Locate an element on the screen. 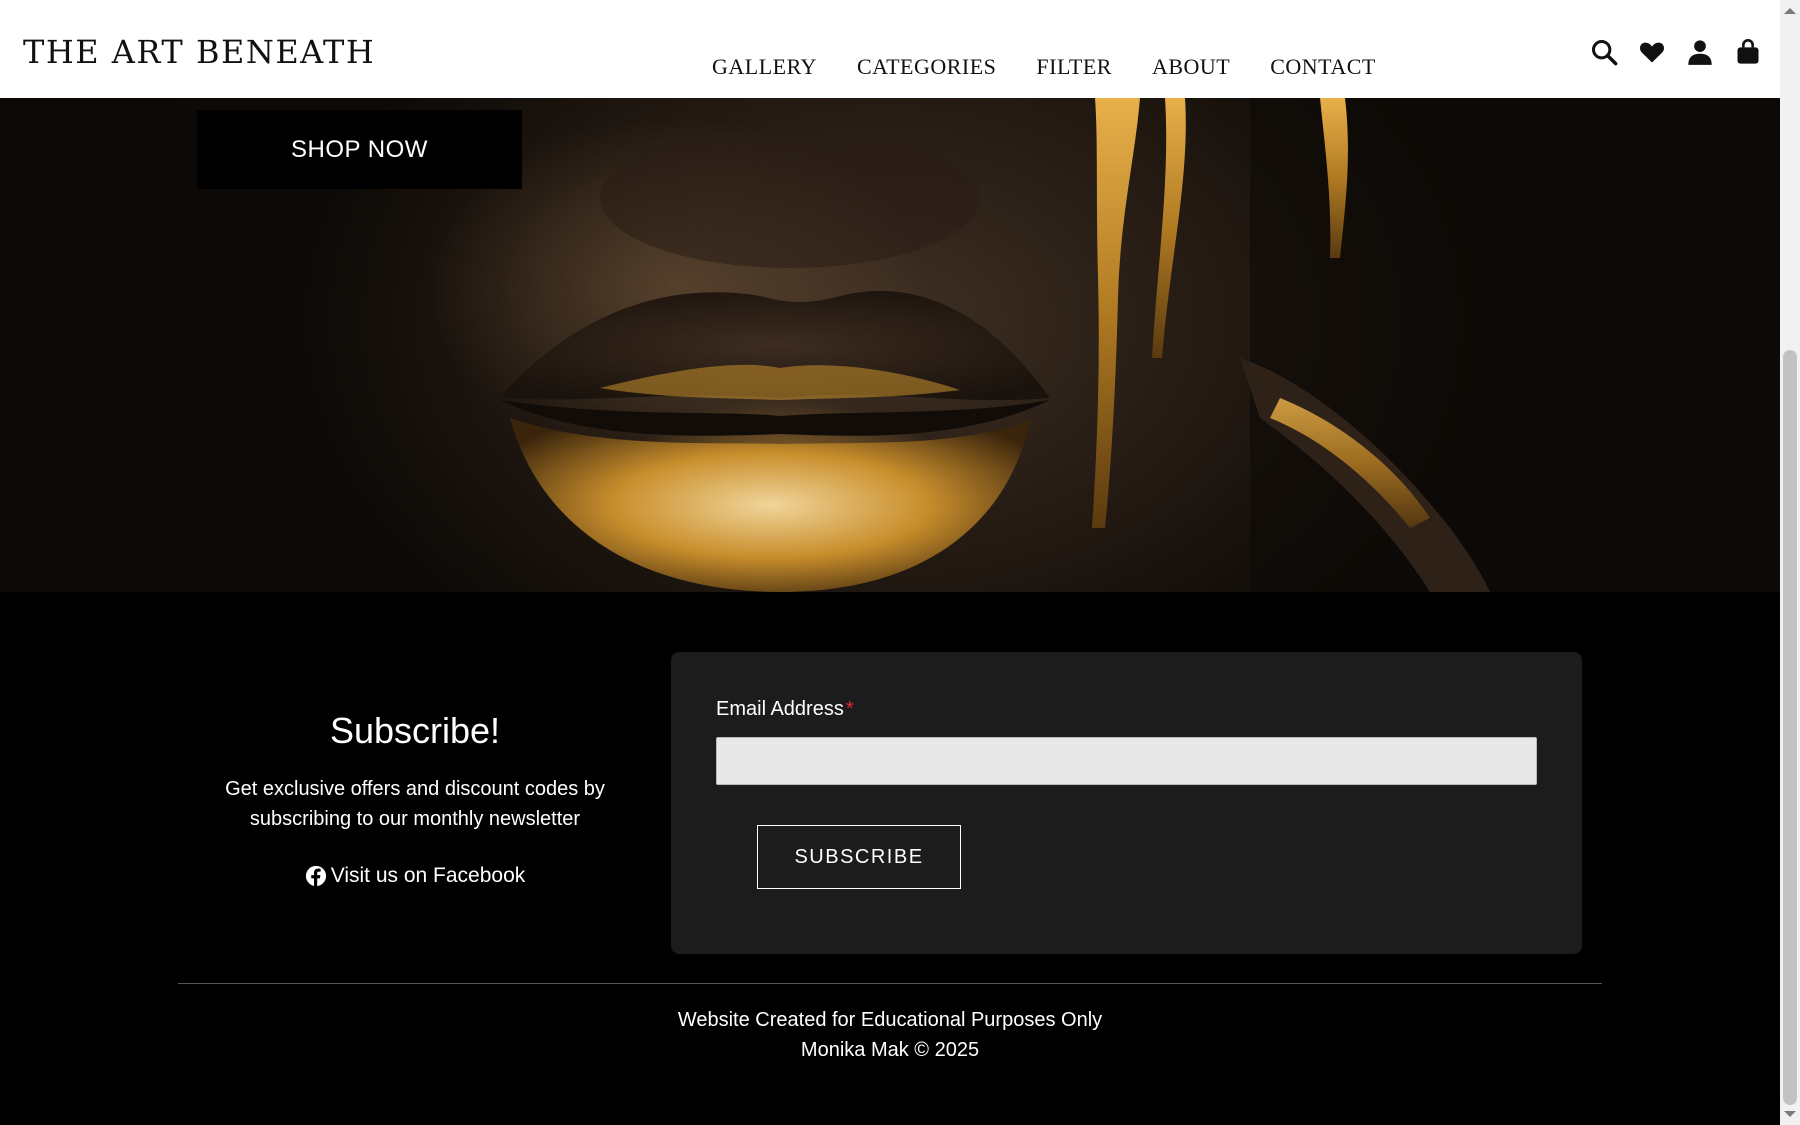 The image size is (1800, 1125). page-scrollbar is located at coordinates (1790, 562).